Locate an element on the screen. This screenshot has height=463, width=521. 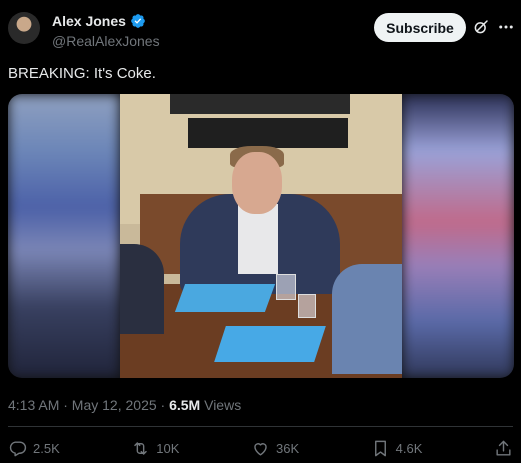
avatar is located at coordinates (24, 28).